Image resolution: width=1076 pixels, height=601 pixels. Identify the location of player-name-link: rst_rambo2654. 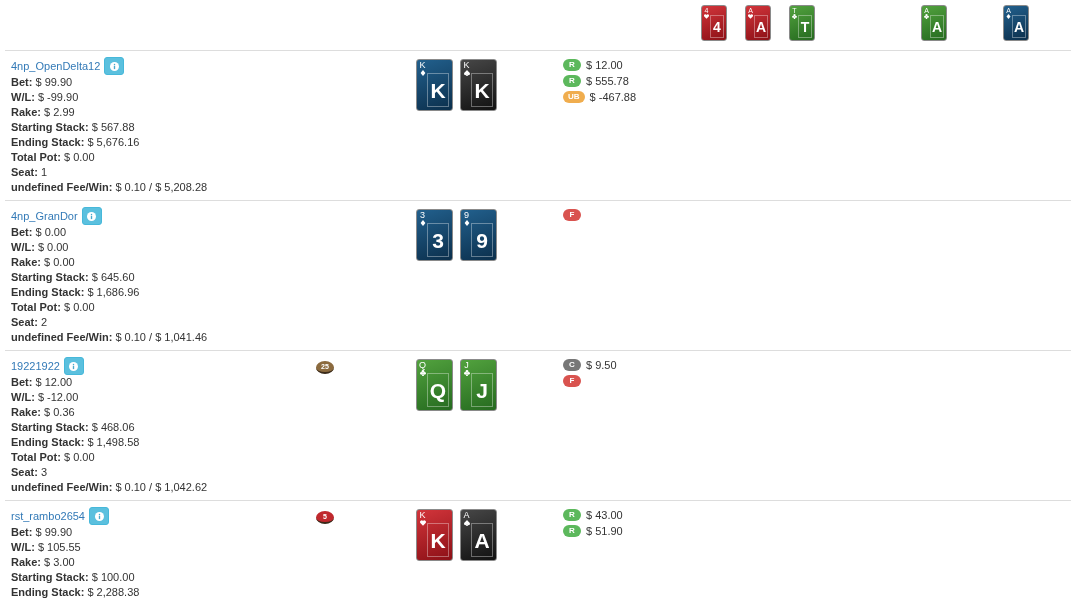
(48, 516).